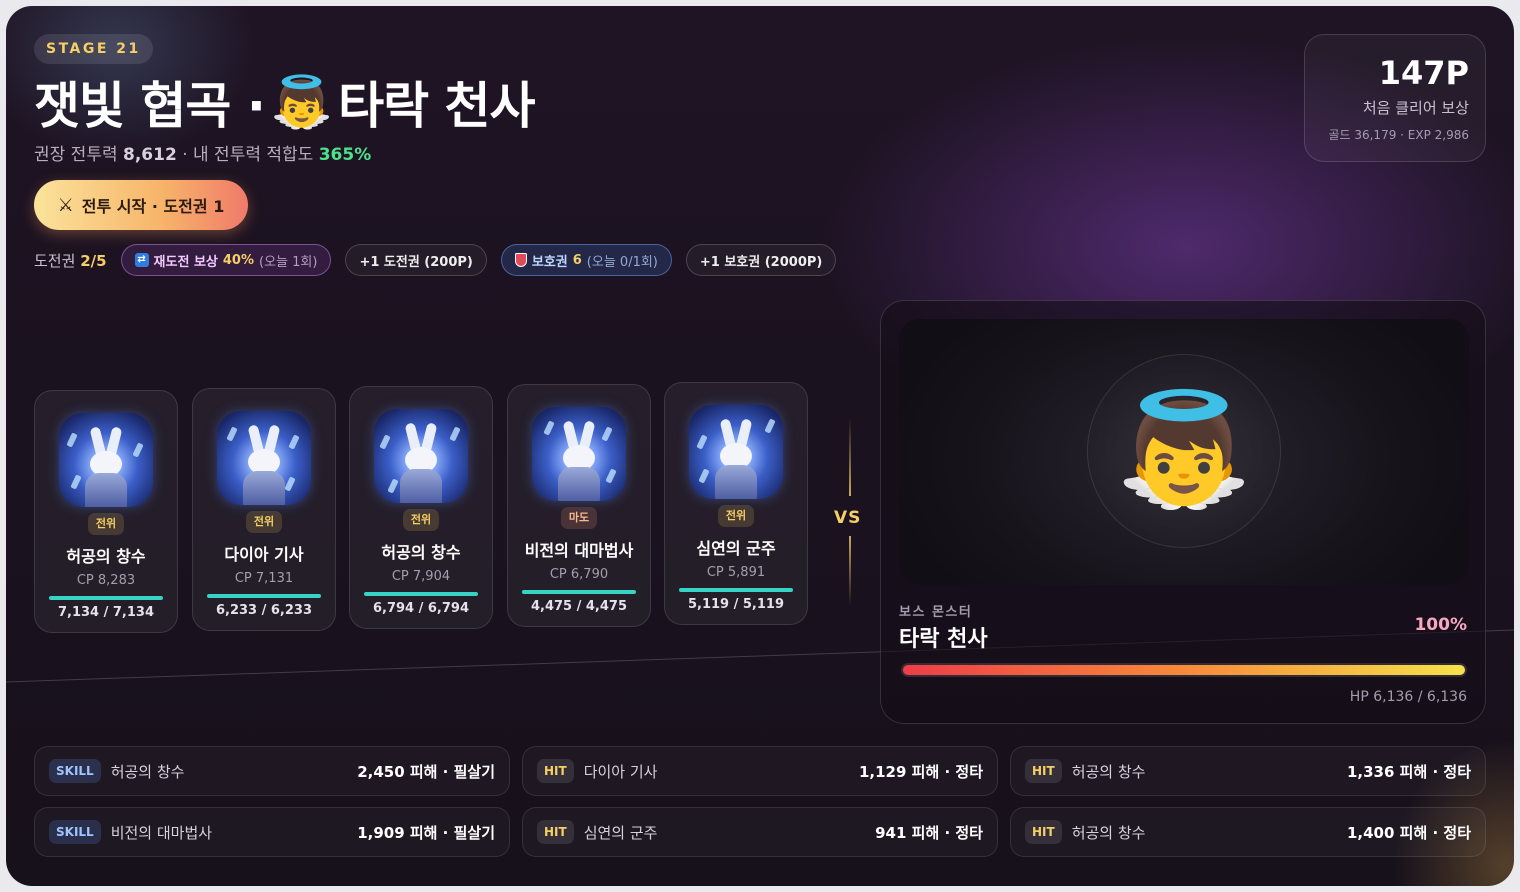  Describe the element at coordinates (736, 503) in the screenshot. I see `party-card: 전위 심연의 군주 CP 5,891 5,119 / 5,119` at that location.